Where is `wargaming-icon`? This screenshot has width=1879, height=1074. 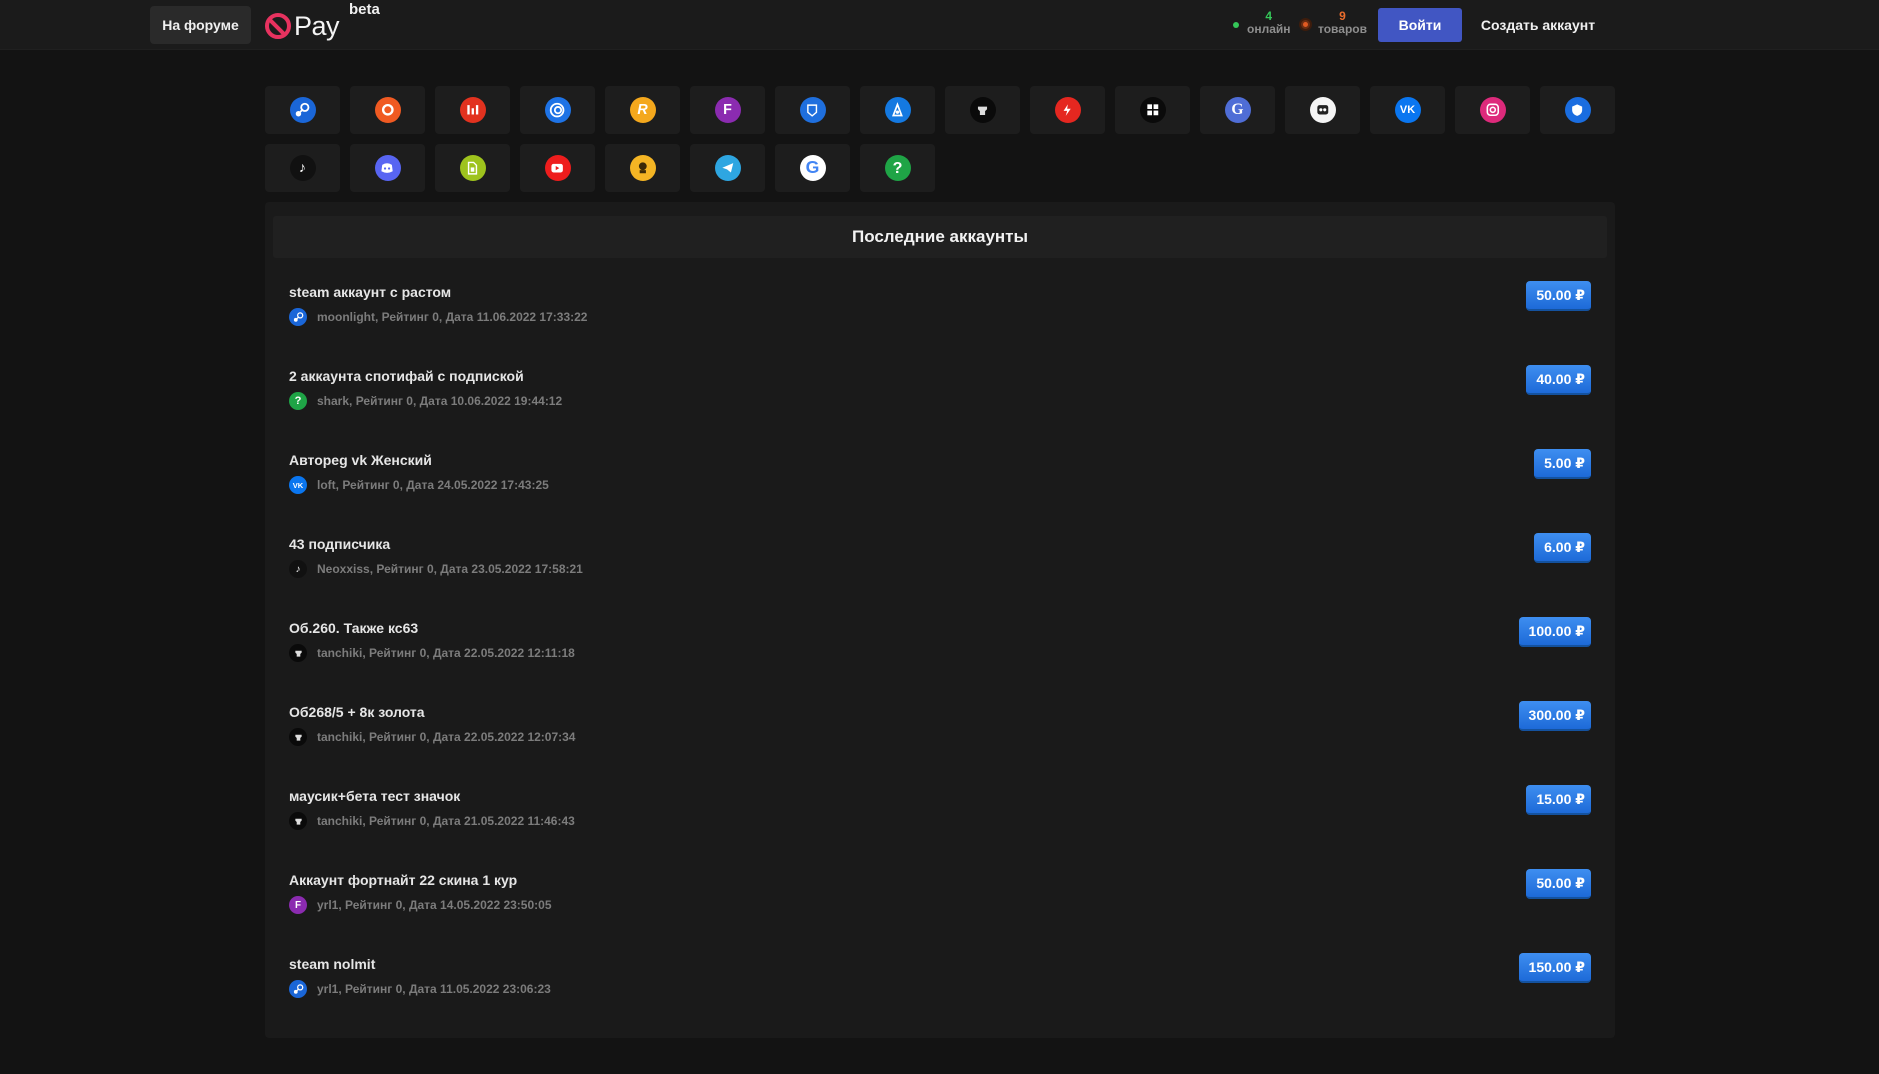 wargaming-icon is located at coordinates (472, 110).